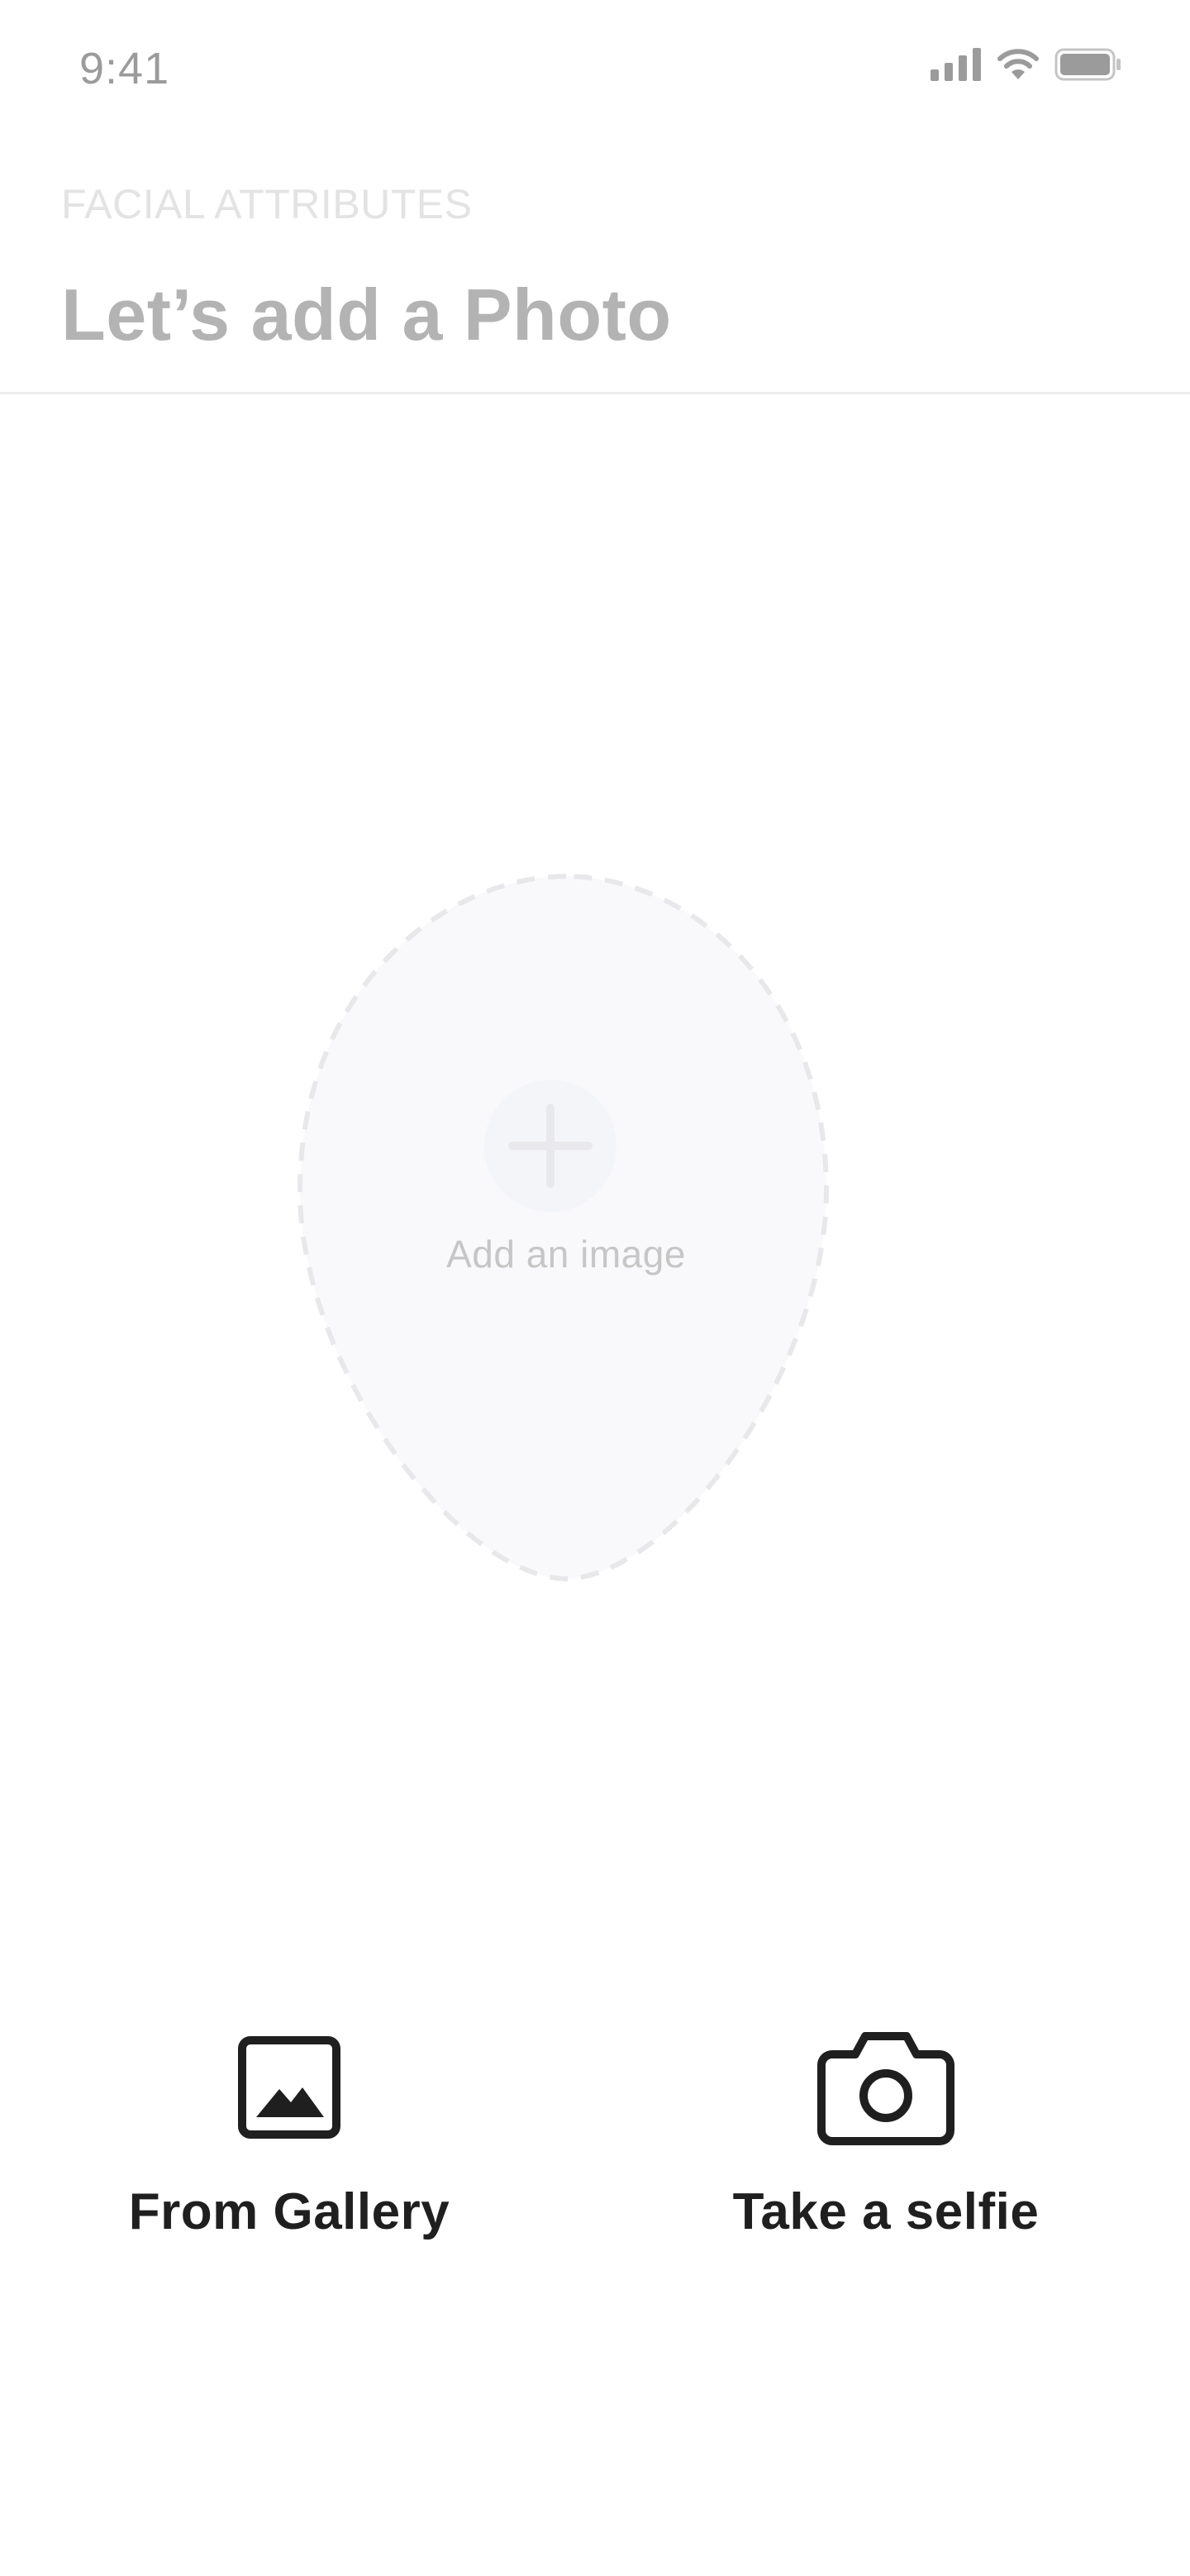 The width and height of the screenshot is (1190, 2576). What do you see at coordinates (124, 68) in the screenshot?
I see `status-time: 9:41` at bounding box center [124, 68].